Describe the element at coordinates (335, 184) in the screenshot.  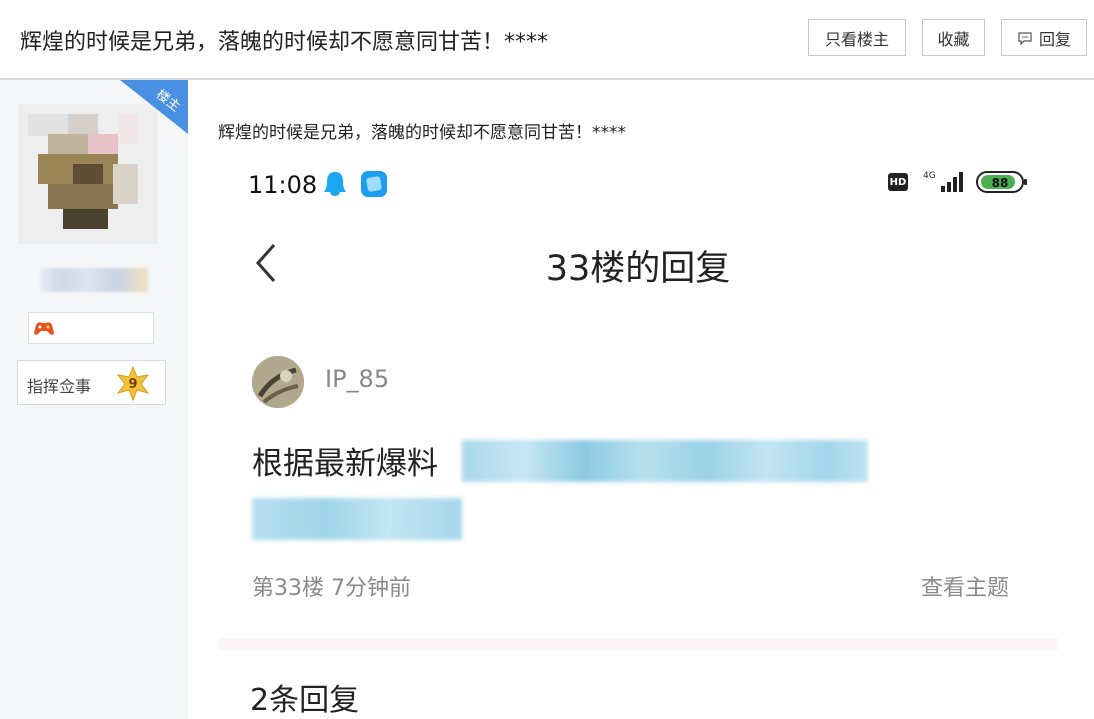
I see `qq-icon` at that location.